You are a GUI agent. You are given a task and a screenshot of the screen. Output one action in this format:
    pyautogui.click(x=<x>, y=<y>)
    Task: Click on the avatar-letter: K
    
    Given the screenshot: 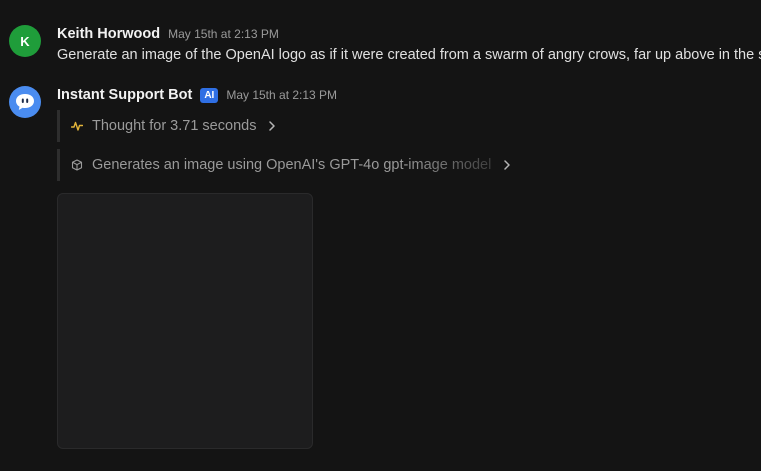 What is the action you would take?
    pyautogui.click(x=25, y=41)
    